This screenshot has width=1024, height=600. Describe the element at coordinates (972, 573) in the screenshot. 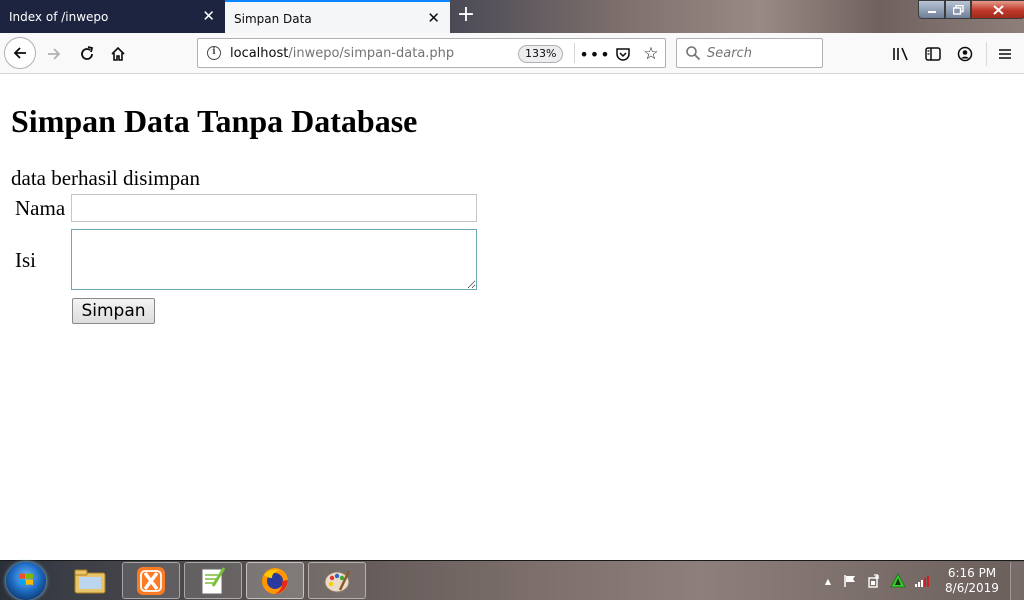

I see `clock-time: 6:16 PM` at that location.